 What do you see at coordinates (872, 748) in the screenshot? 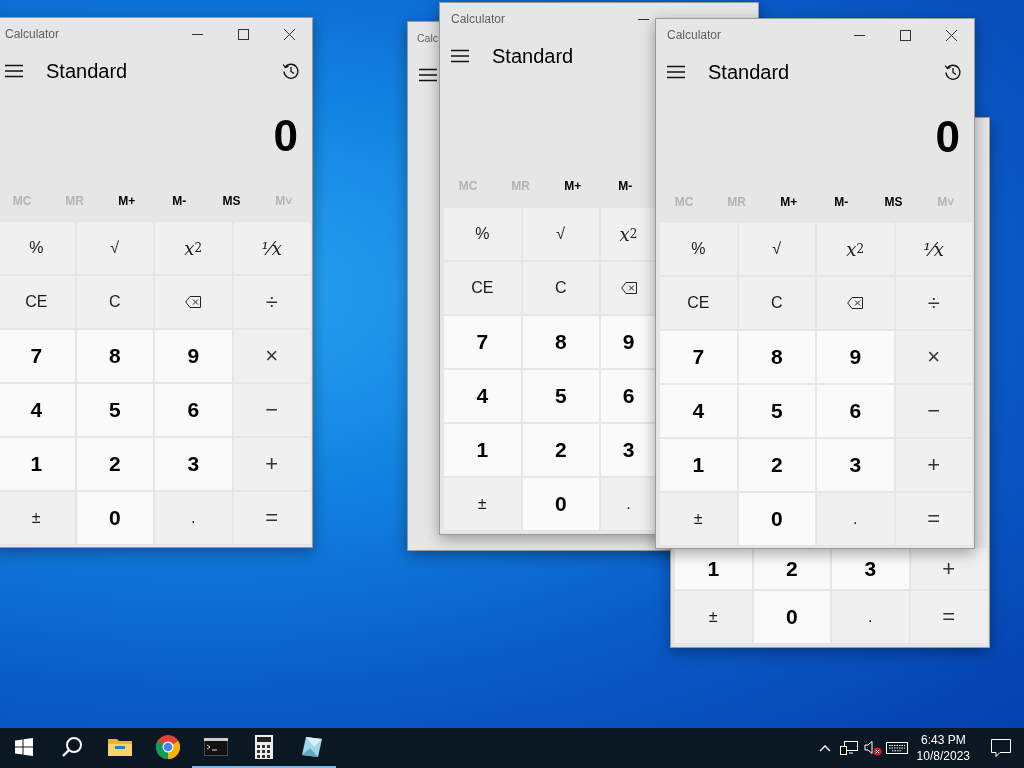
I see `speaker-muted-icon` at bounding box center [872, 748].